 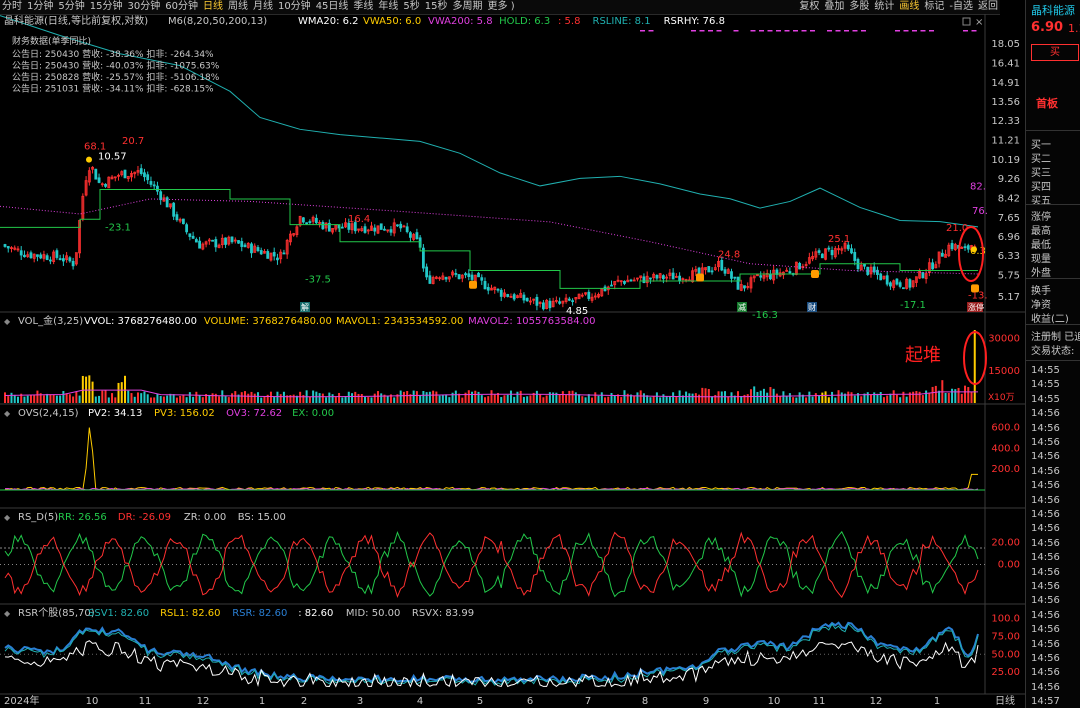 What do you see at coordinates (1050, 319) in the screenshot?
I see `quote-row-12: 收益(二)` at bounding box center [1050, 319].